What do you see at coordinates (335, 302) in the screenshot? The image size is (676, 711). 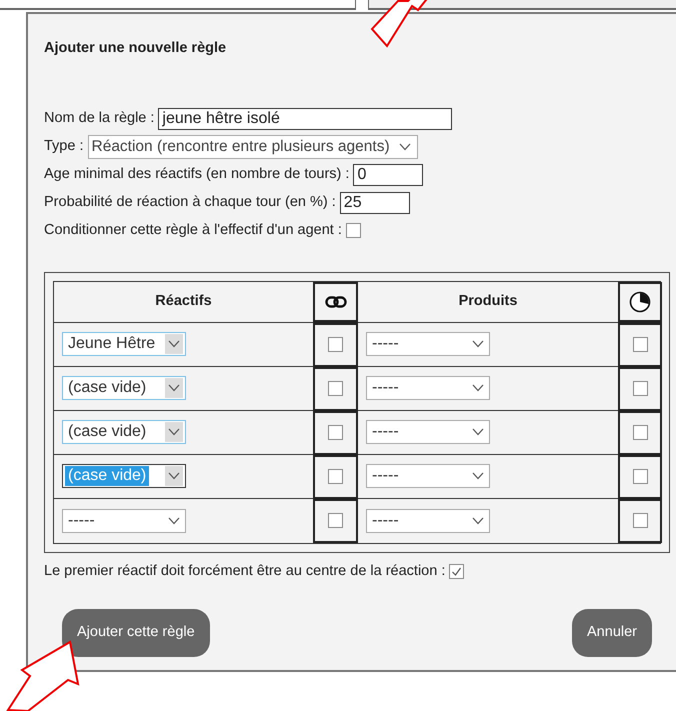 I see `link-icon` at bounding box center [335, 302].